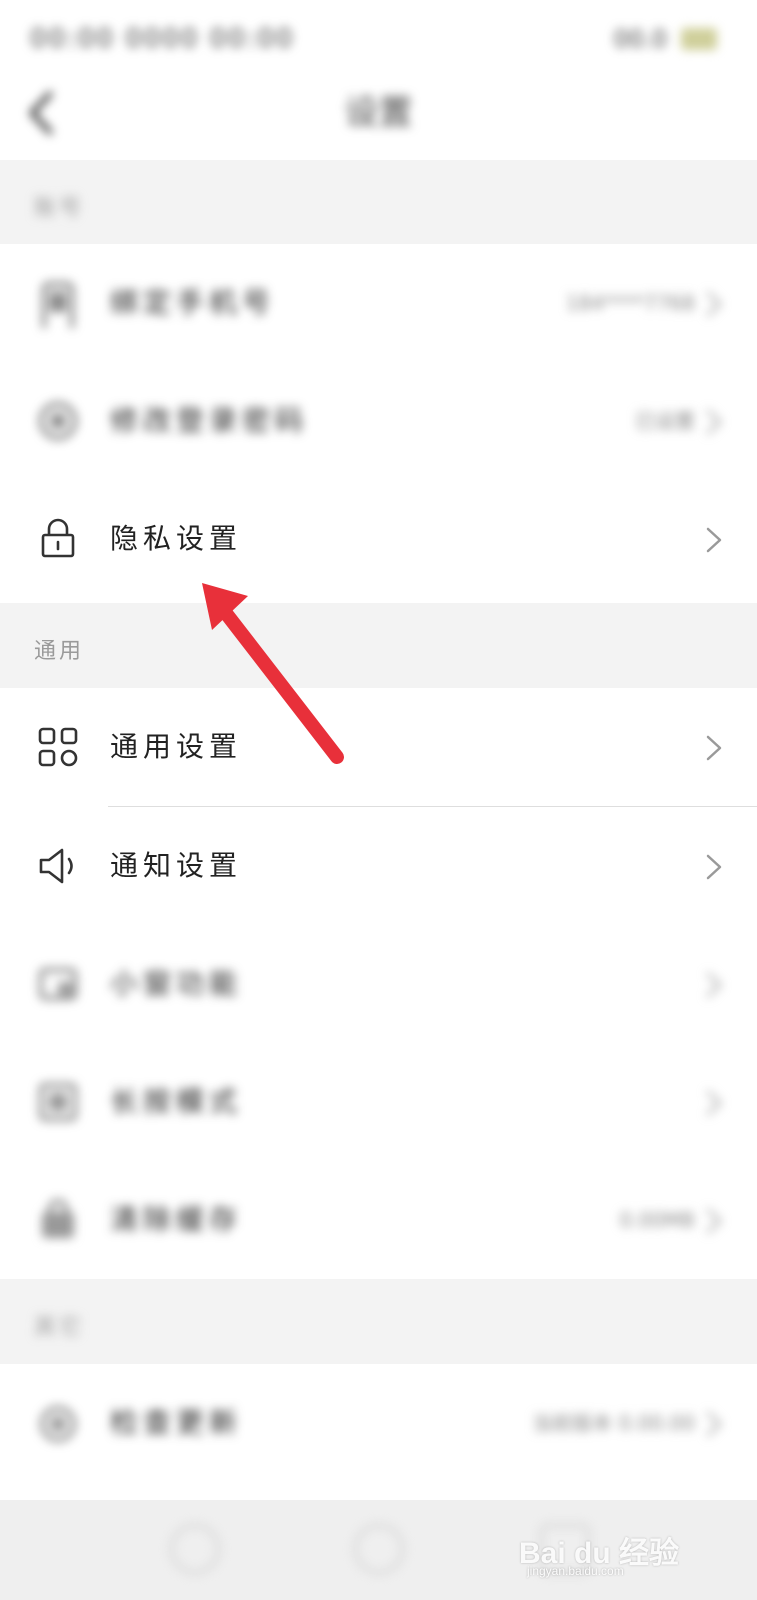  I want to click on bag-icon, so click(58, 1219).